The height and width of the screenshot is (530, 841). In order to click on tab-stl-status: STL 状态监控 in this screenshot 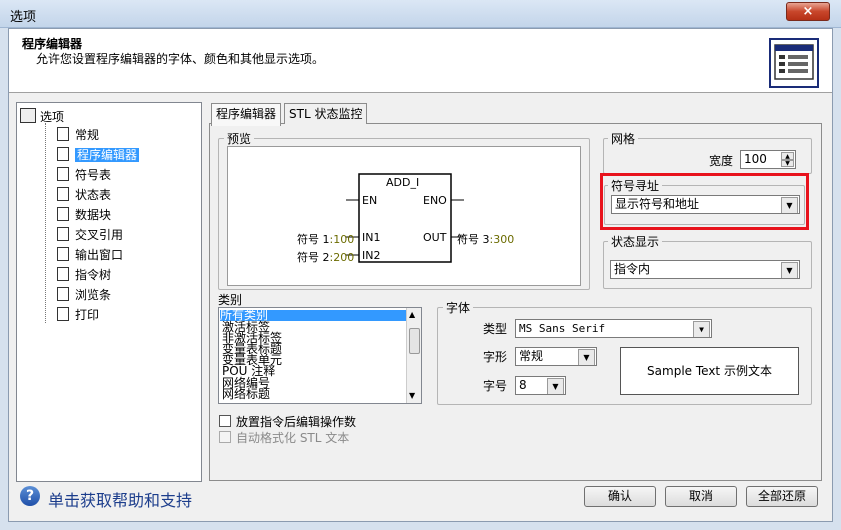, I will do `click(326, 113)`.